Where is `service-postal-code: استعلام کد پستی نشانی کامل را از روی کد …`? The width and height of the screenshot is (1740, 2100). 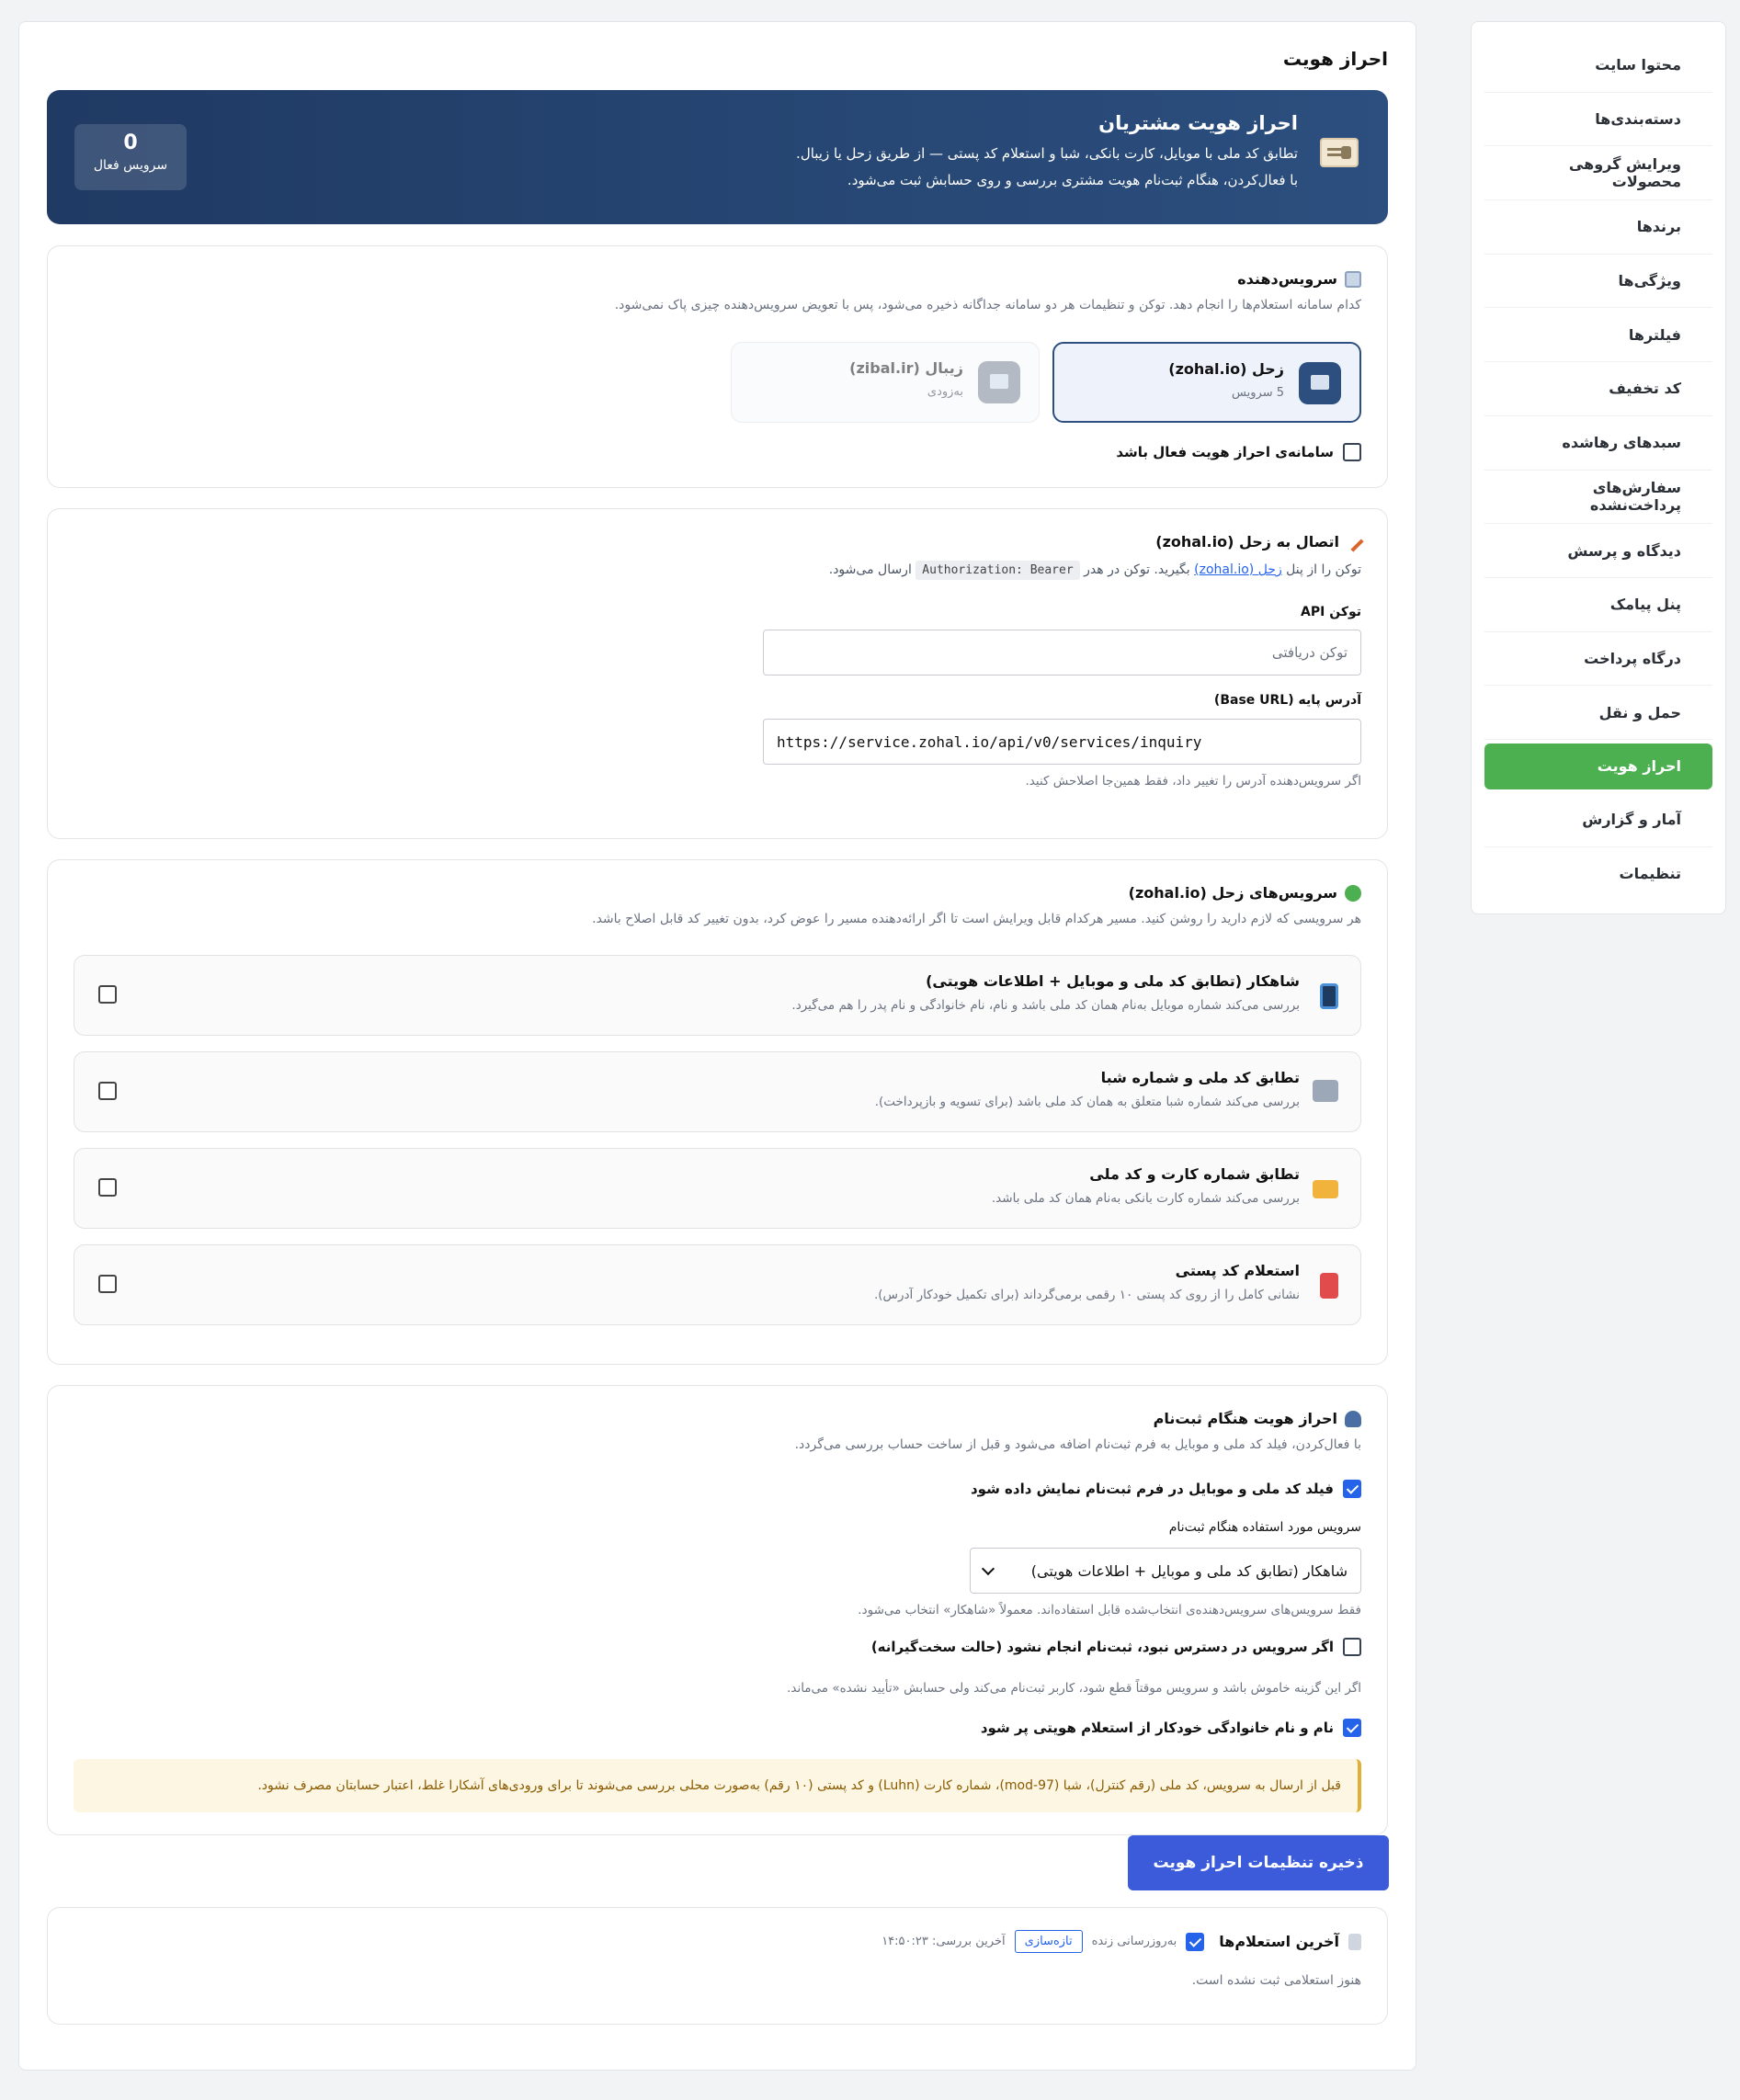 service-postal-code: استعلام کد پستی نشانی کامل را از روی کد … is located at coordinates (717, 1284).